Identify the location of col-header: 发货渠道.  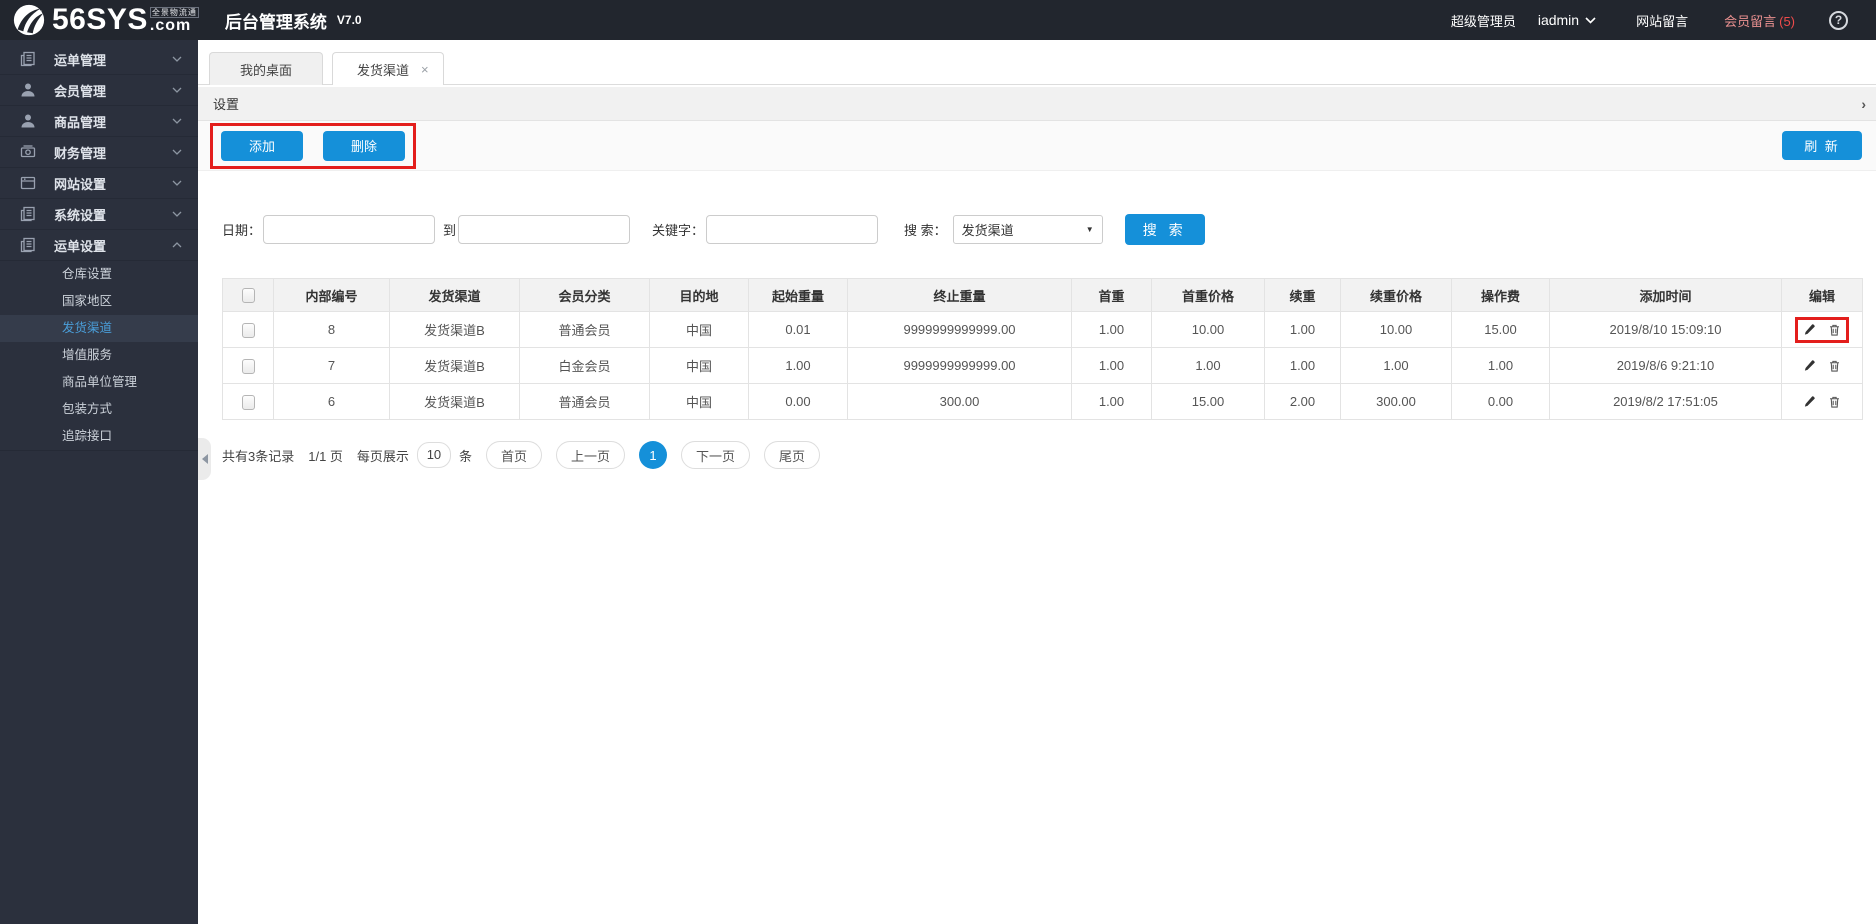
(454, 295).